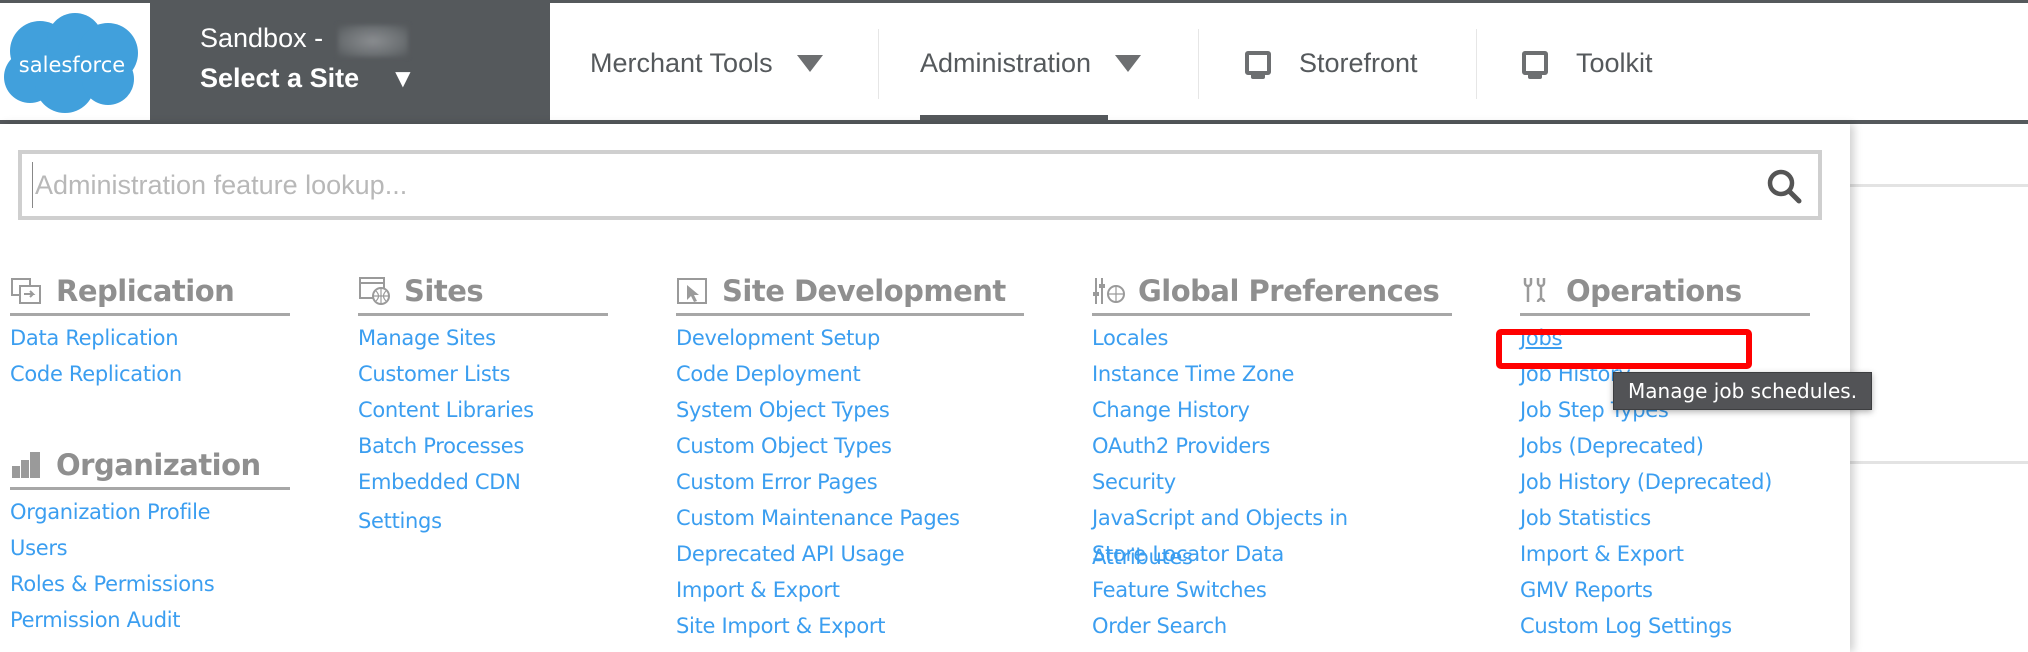 The width and height of the screenshot is (2028, 652). Describe the element at coordinates (96, 374) in the screenshot. I see `link-code-replication: Code Replication` at that location.